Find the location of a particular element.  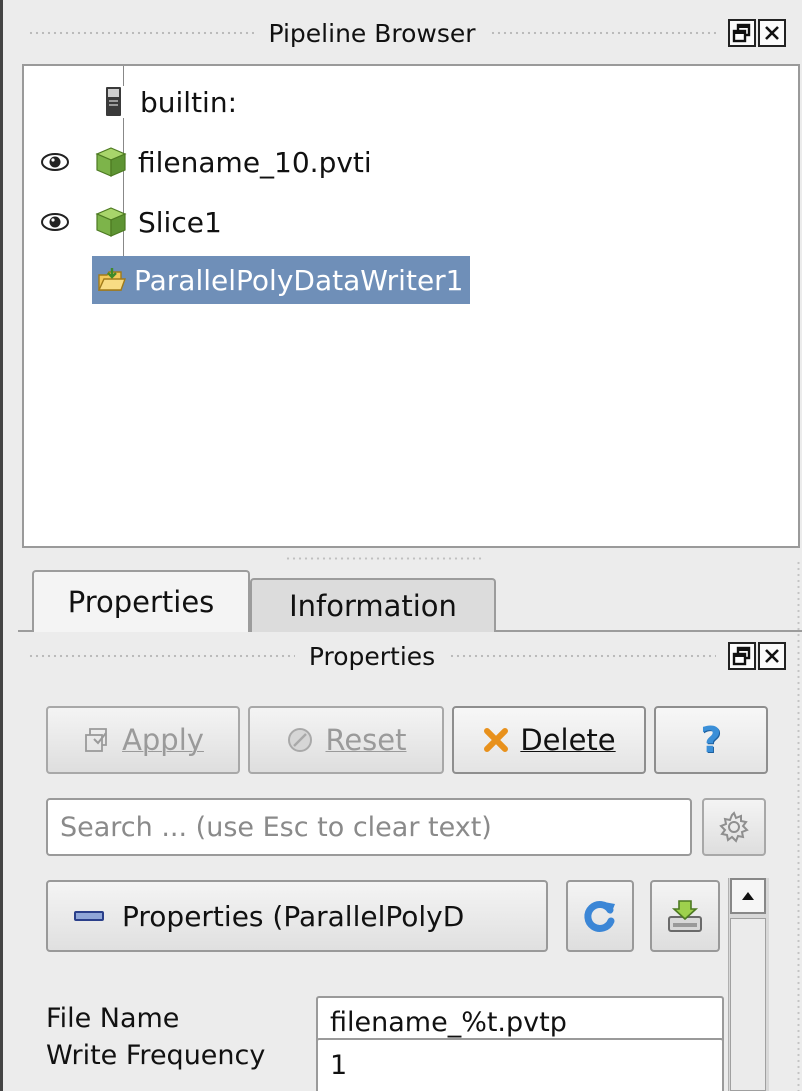

pipeline-item-label: ParallelPolyDataWriter1 is located at coordinates (299, 280).